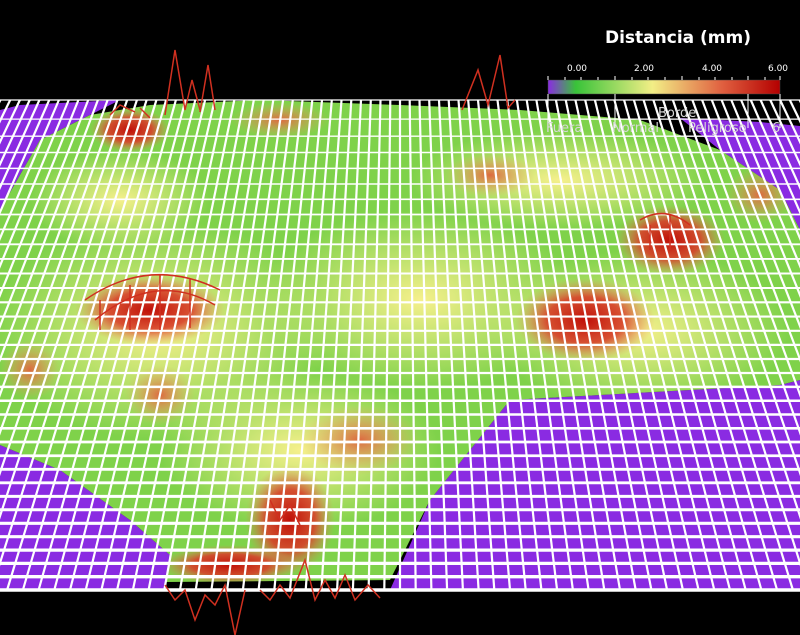 The height and width of the screenshot is (635, 800). Describe the element at coordinates (577, 69) in the screenshot. I see `legend-tick: 0.00` at that location.